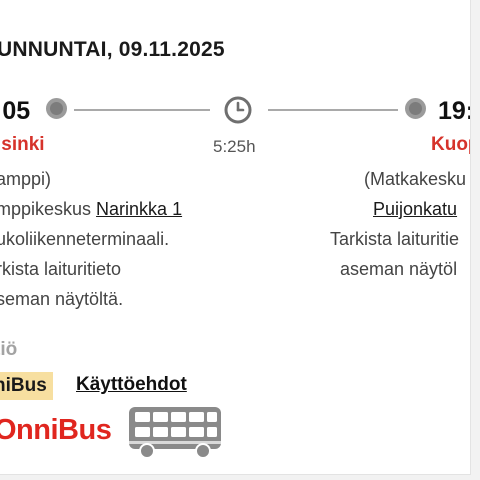  What do you see at coordinates (62, 299) in the screenshot?
I see `departure-note: seman näytöltä.` at bounding box center [62, 299].